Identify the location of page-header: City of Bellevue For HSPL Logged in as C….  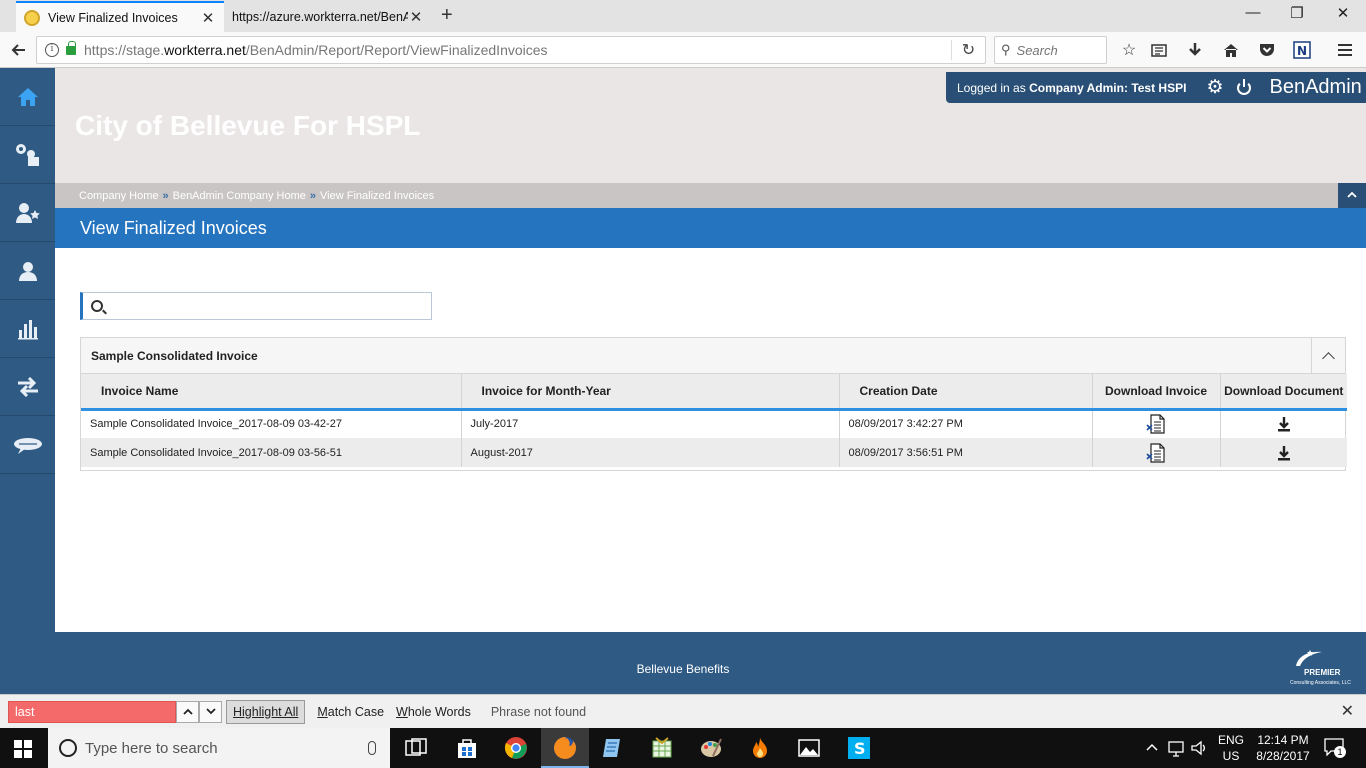
(710, 125).